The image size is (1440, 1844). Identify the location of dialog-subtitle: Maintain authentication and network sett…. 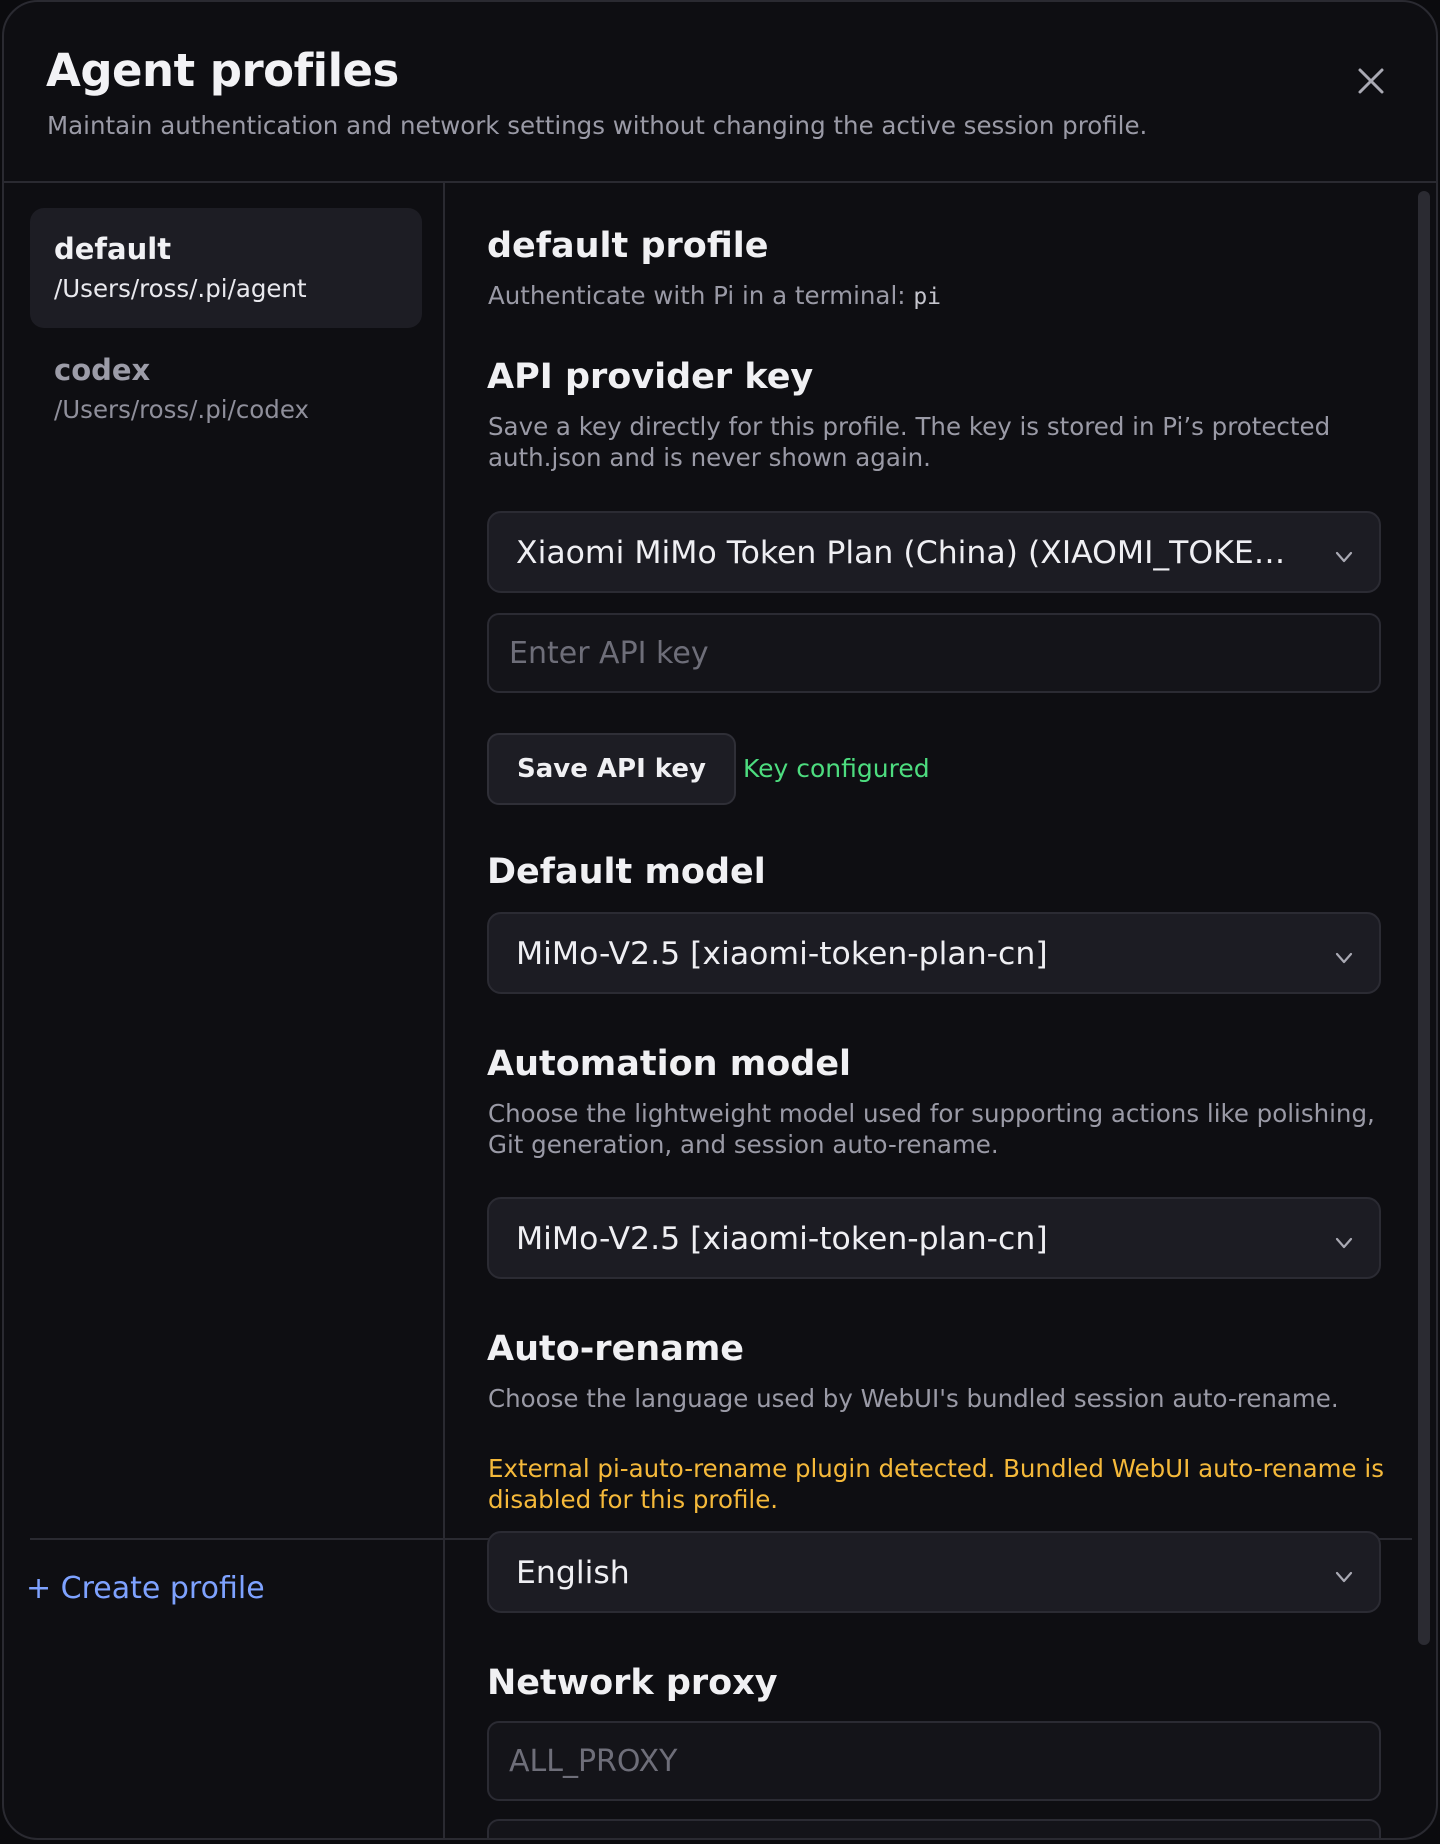
(597, 125).